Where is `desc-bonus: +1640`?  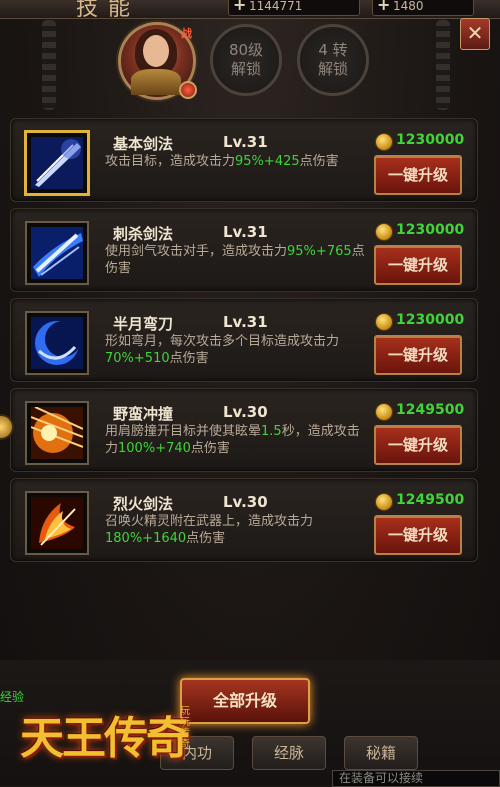 desc-bonus: +1640 is located at coordinates (164, 538).